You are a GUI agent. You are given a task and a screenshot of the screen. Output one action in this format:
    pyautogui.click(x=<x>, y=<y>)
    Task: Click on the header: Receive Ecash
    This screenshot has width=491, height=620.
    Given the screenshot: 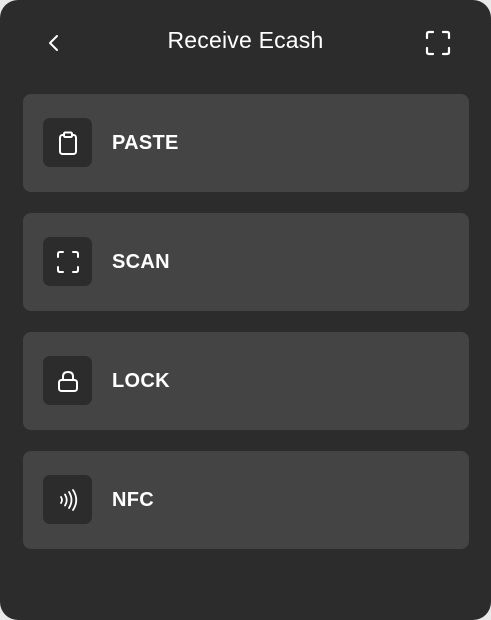 What is the action you would take?
    pyautogui.click(x=245, y=44)
    